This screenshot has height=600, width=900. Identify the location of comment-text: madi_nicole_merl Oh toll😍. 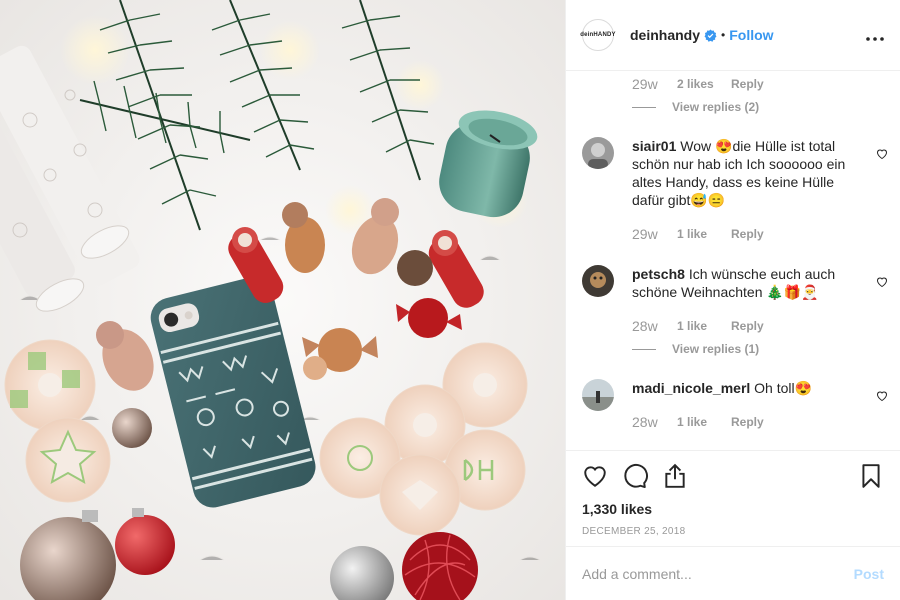
(760, 388).